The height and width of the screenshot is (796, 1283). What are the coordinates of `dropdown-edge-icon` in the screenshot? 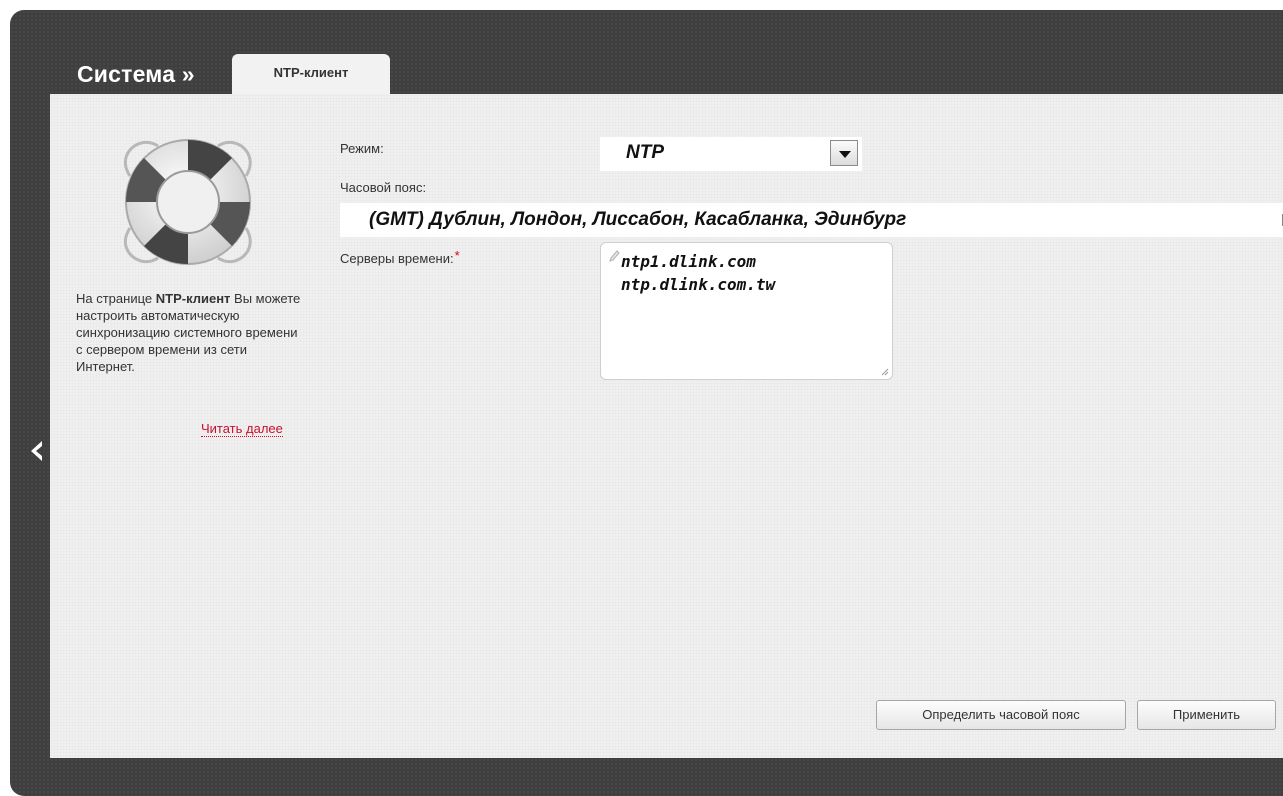 It's located at (1280, 220).